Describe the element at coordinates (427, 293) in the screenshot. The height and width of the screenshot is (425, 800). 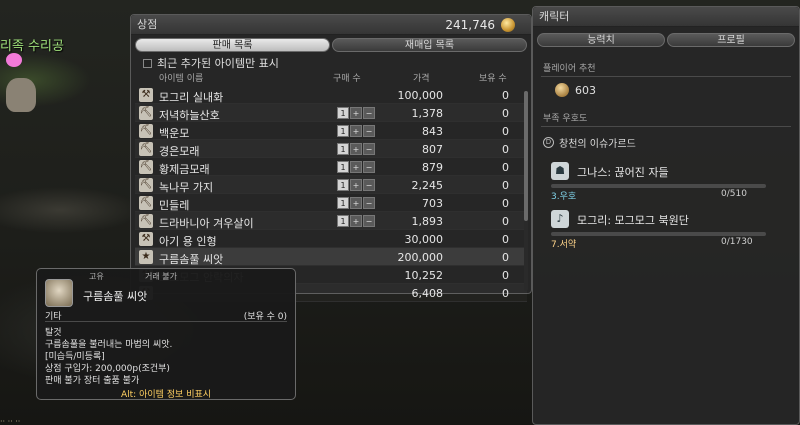
I see `item-price: 6,408` at that location.